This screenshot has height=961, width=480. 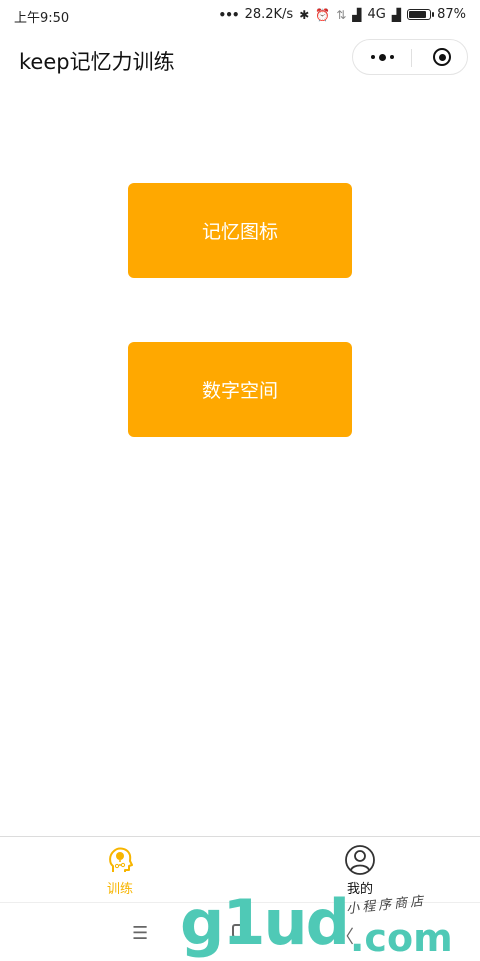 What do you see at coordinates (451, 14) in the screenshot?
I see `battery-percent: 87%` at bounding box center [451, 14].